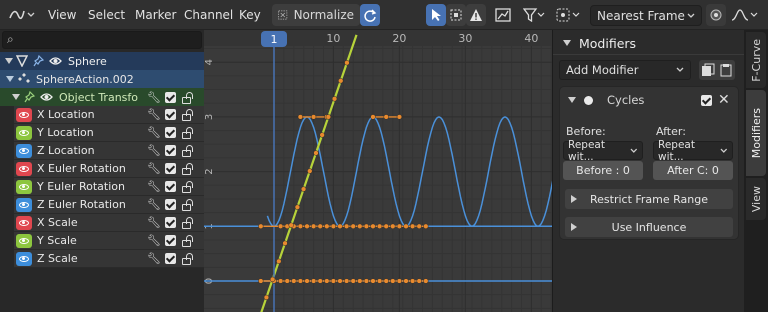 The width and height of the screenshot is (768, 312). Describe the element at coordinates (109, 133) in the screenshot. I see `channel-row: Y Location 🔧︎` at that location.